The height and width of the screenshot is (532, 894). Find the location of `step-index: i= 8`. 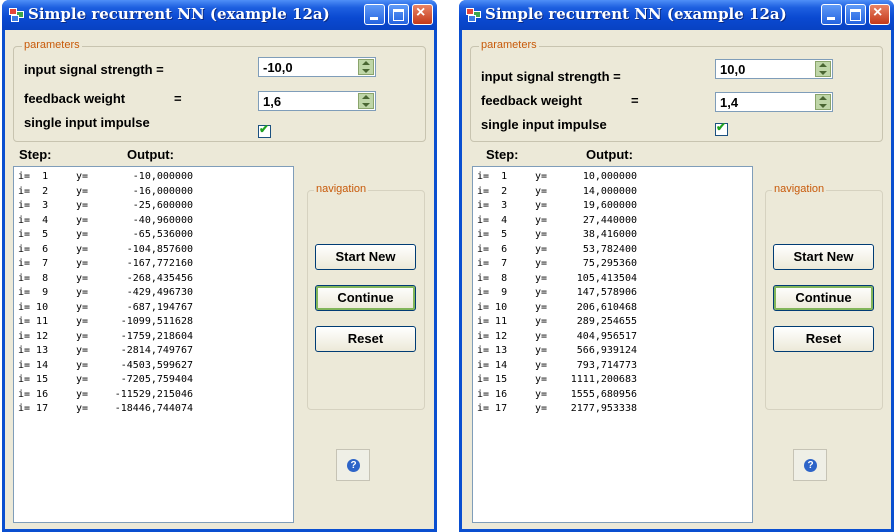

step-index: i= 8 is located at coordinates (33, 278).